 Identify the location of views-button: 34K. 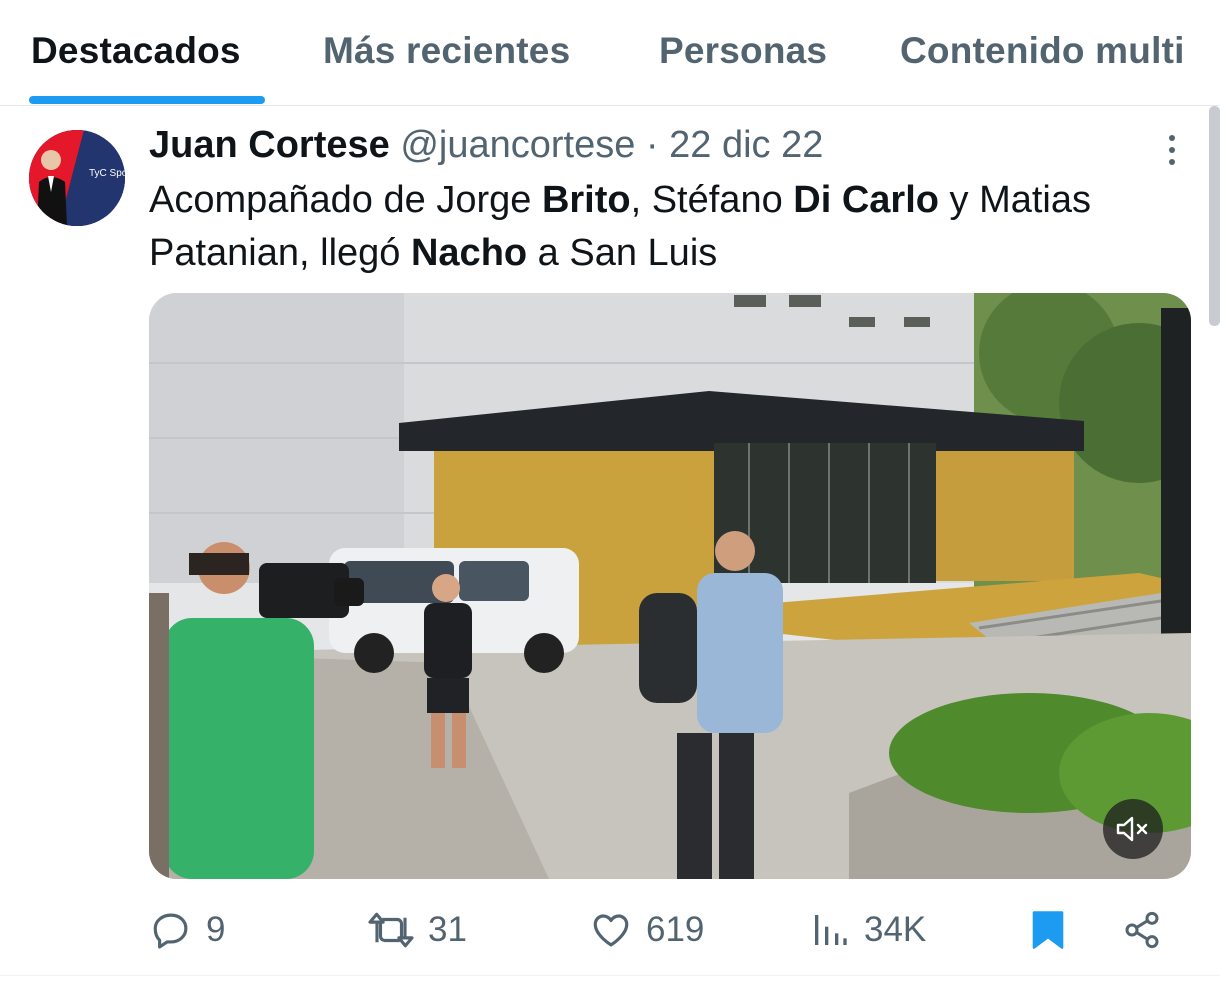
(868, 930).